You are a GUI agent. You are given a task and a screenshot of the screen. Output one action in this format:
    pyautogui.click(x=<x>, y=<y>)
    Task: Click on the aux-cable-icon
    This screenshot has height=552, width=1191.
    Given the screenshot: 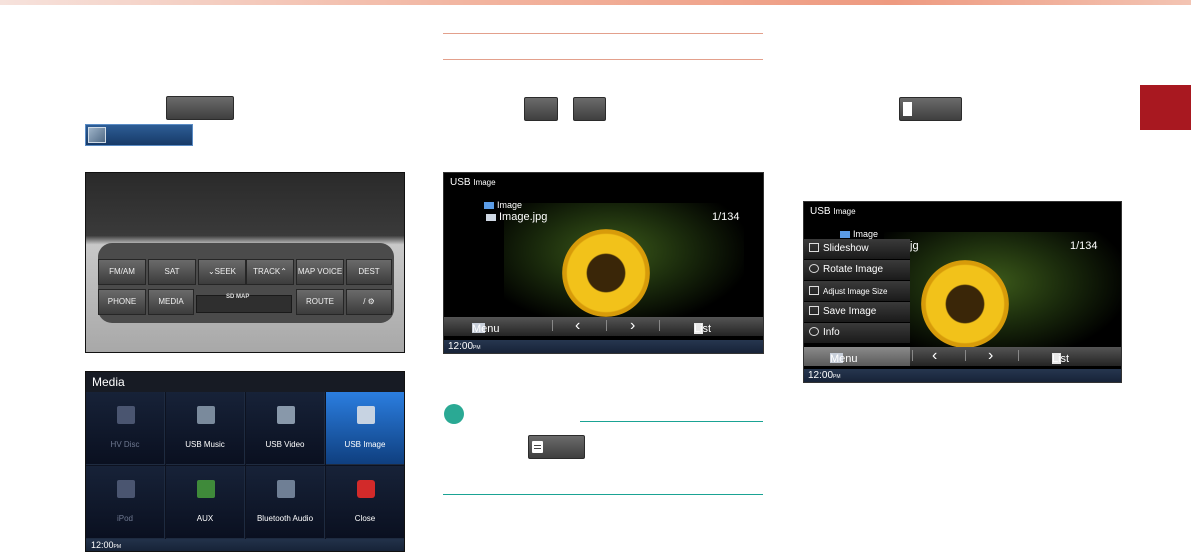 What is the action you would take?
    pyautogui.click(x=206, y=489)
    